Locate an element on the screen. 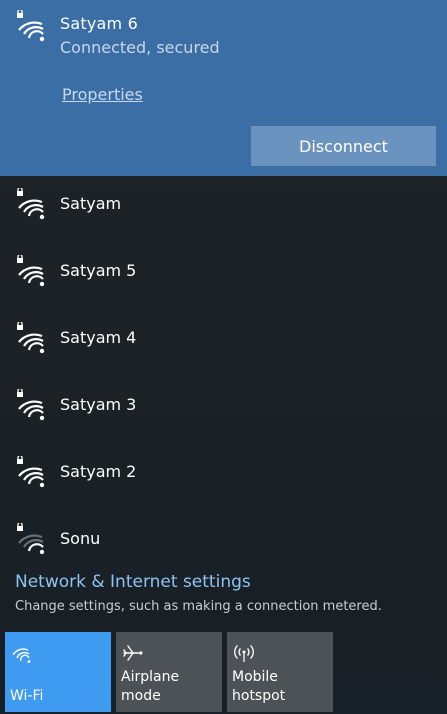 This screenshot has height=714, width=447. network-name: Satyam 4 is located at coordinates (98, 337).